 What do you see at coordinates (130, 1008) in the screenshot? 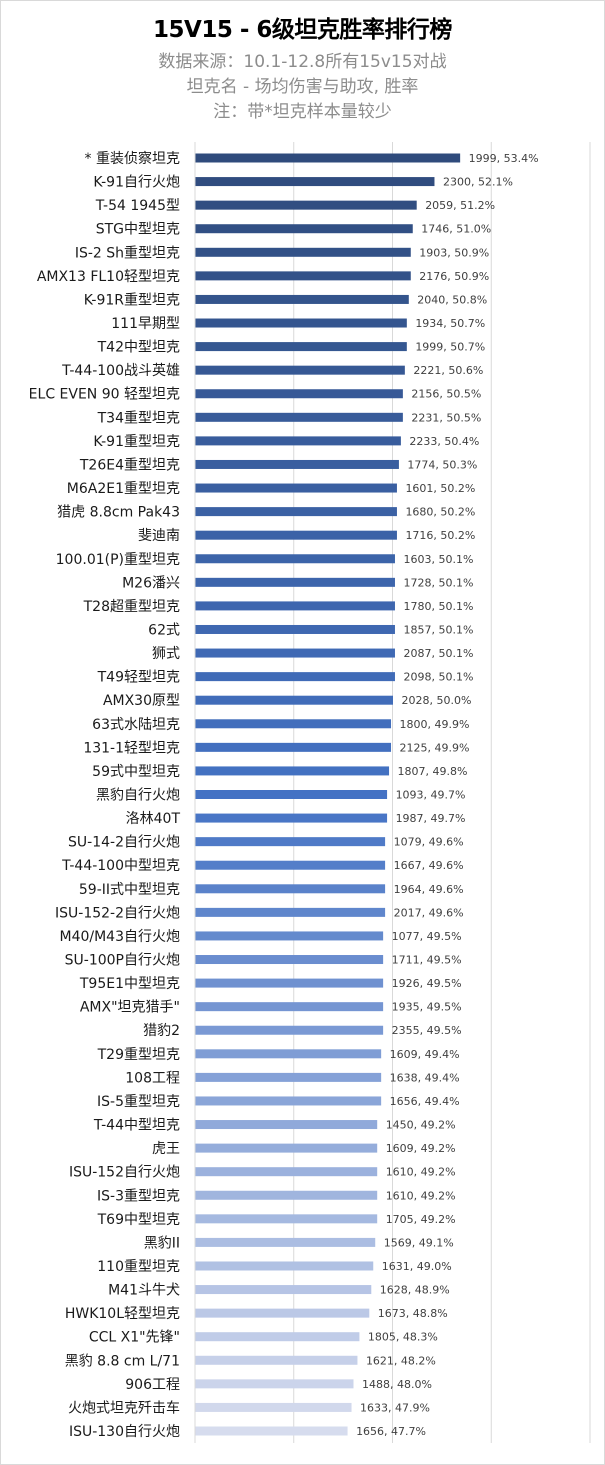
I see `category-label: AMX"坦克猎手"` at bounding box center [130, 1008].